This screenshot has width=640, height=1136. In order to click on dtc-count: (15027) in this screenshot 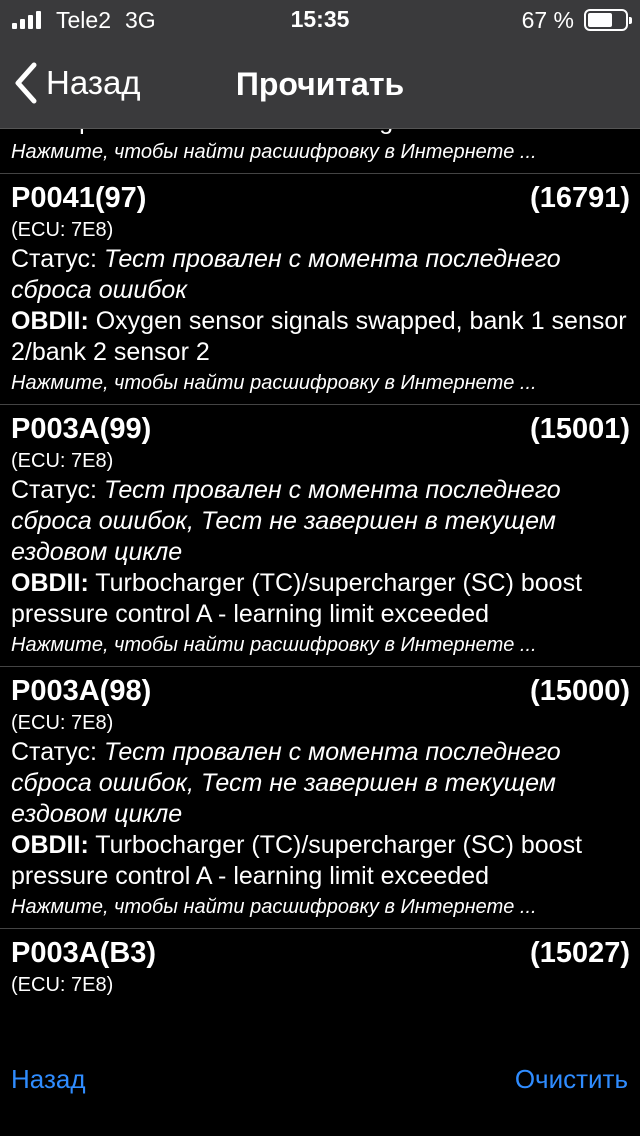, I will do `click(580, 953)`.